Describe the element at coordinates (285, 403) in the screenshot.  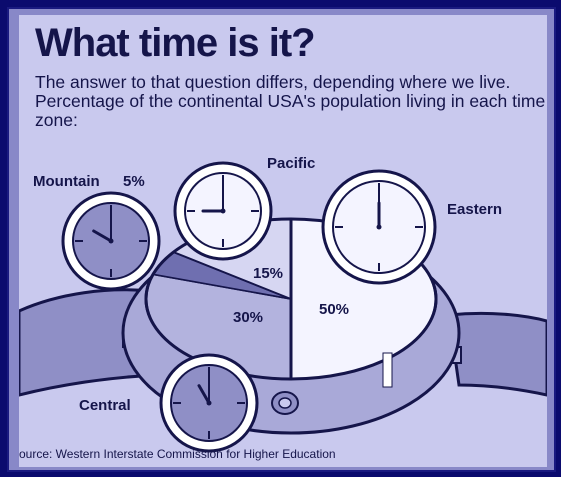
I see `crown-knob` at that location.